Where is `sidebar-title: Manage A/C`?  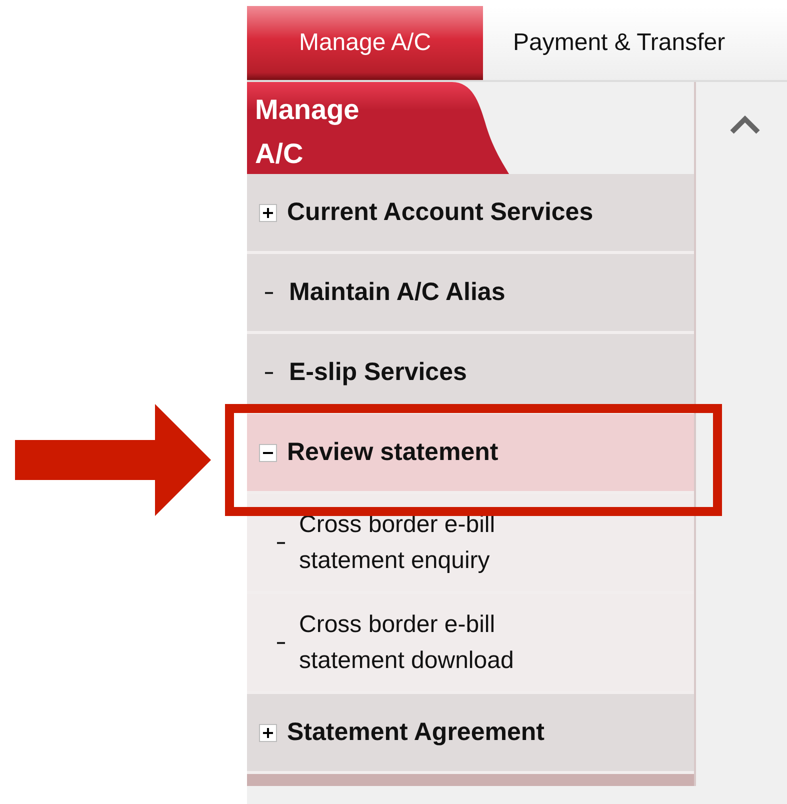
sidebar-title: Manage A/C is located at coordinates (307, 132).